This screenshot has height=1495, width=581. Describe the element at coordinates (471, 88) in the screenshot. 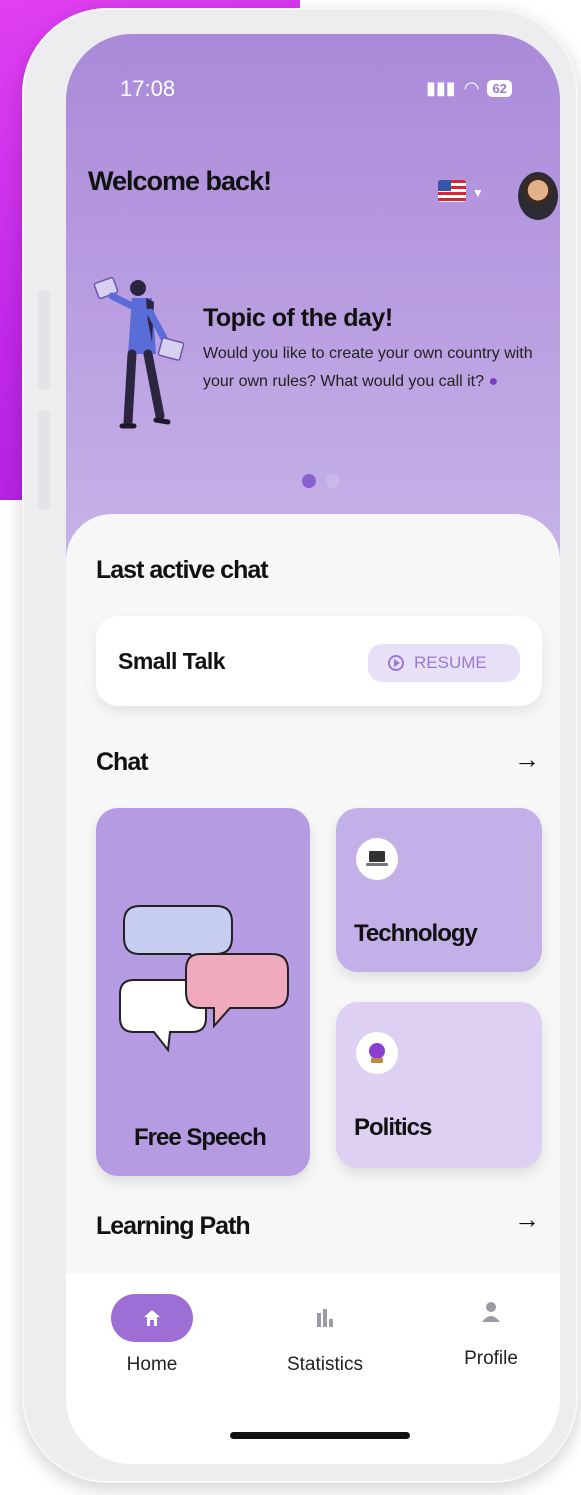

I see `wifi-icon: ◠` at that location.